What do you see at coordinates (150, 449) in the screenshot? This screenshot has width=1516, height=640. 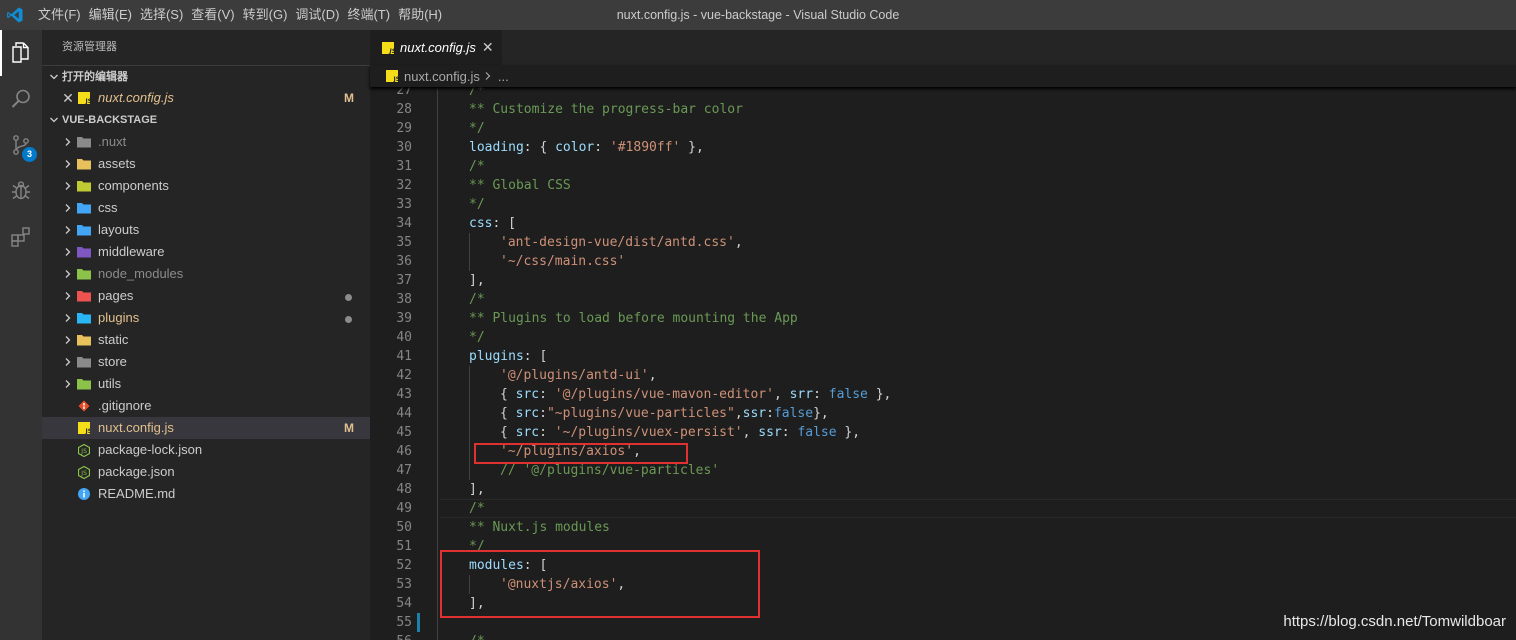 I see `file-label: package-lock.json` at bounding box center [150, 449].